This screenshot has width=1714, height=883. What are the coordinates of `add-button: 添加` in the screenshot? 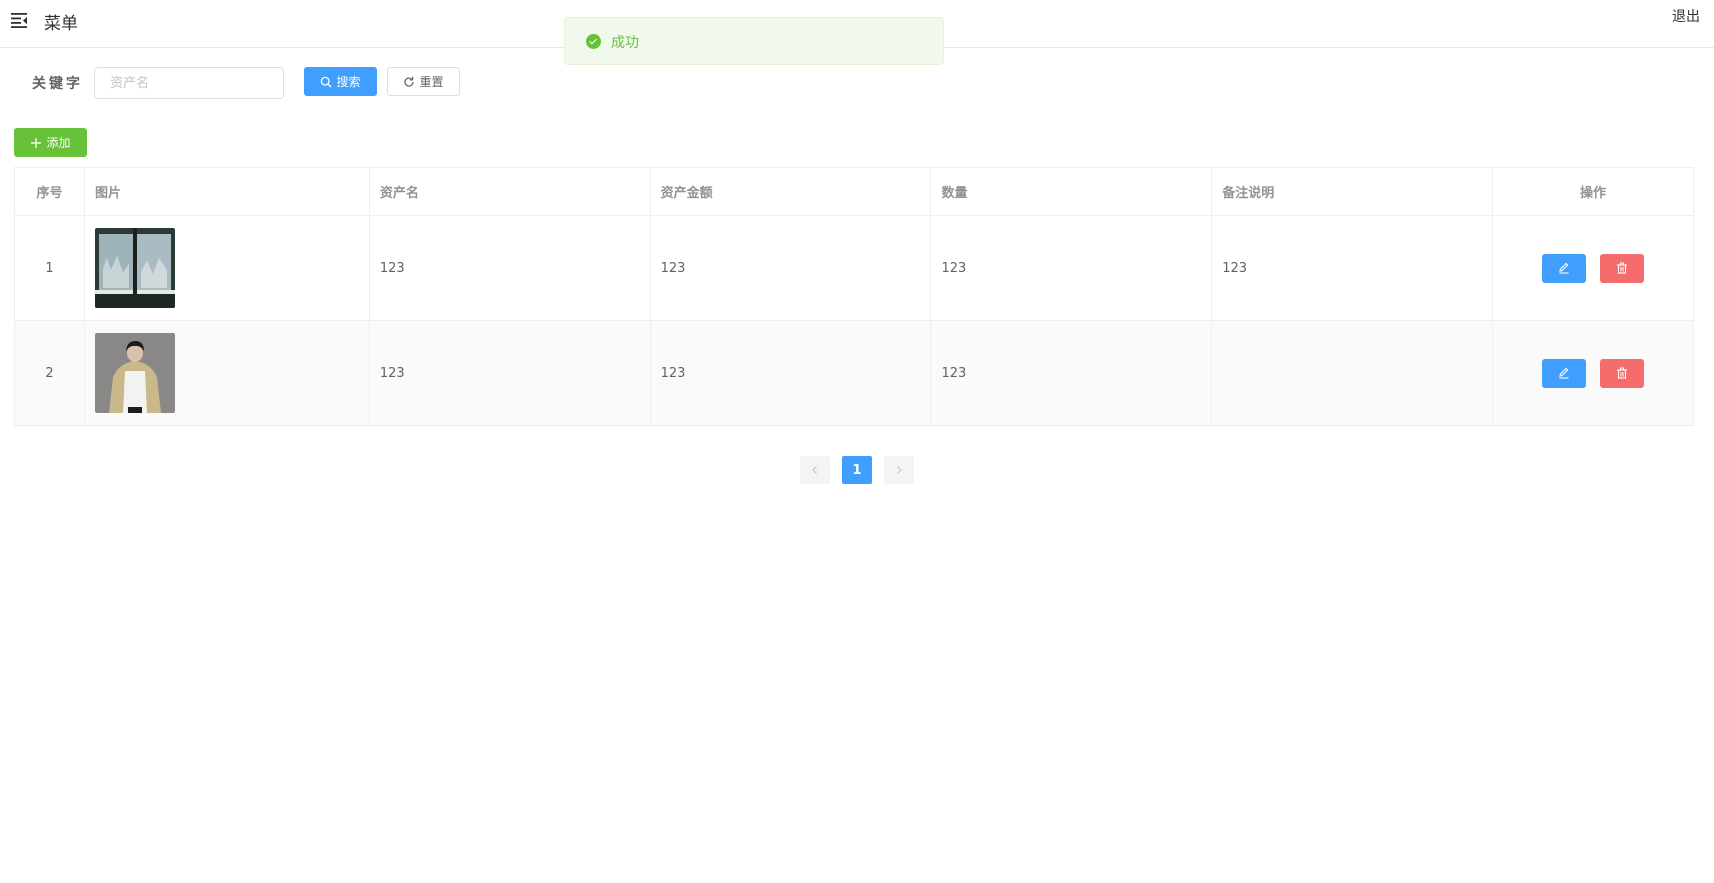 It's located at (50, 142).